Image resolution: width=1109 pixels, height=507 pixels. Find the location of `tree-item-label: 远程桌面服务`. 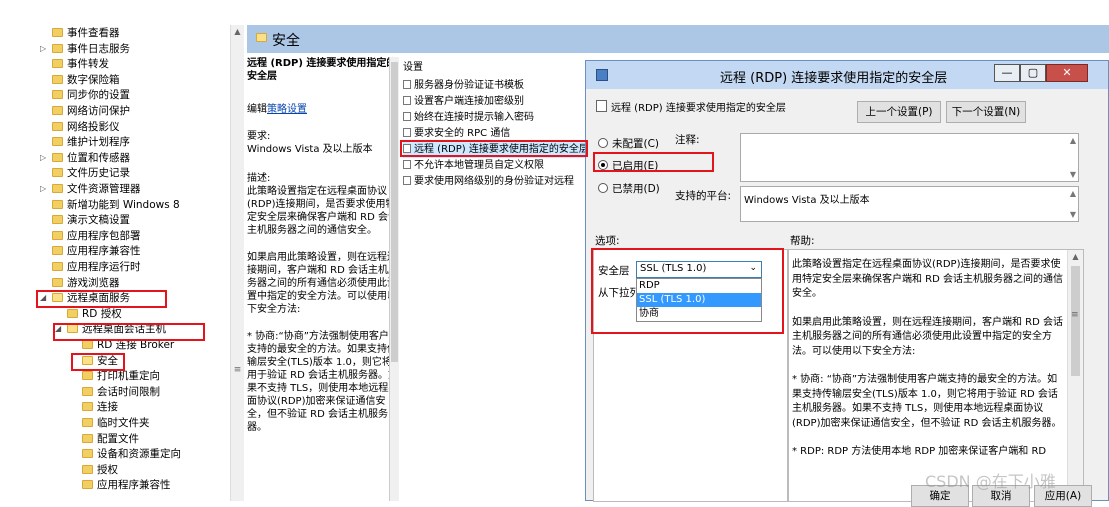

tree-item-label: 远程桌面服务 is located at coordinates (98, 298).